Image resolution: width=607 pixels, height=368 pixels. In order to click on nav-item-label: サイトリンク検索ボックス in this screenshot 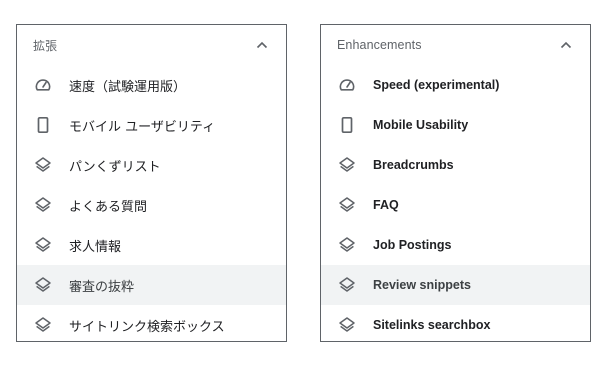, I will do `click(147, 327)`.